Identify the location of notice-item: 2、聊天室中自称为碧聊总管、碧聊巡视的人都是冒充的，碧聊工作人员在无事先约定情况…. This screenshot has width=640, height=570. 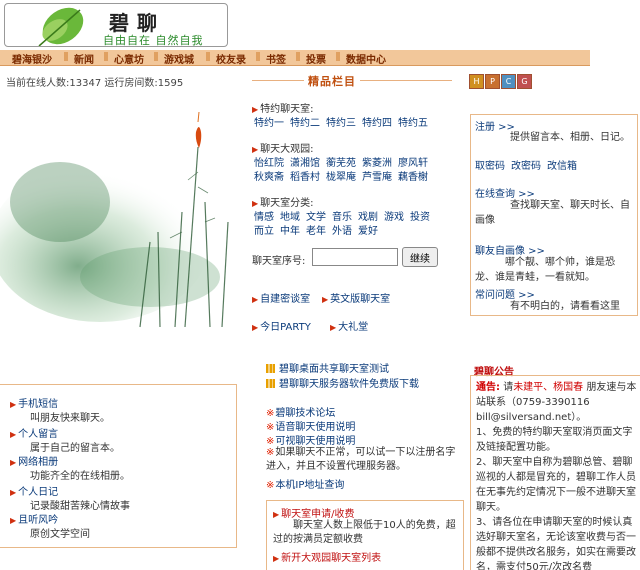
(556, 485).